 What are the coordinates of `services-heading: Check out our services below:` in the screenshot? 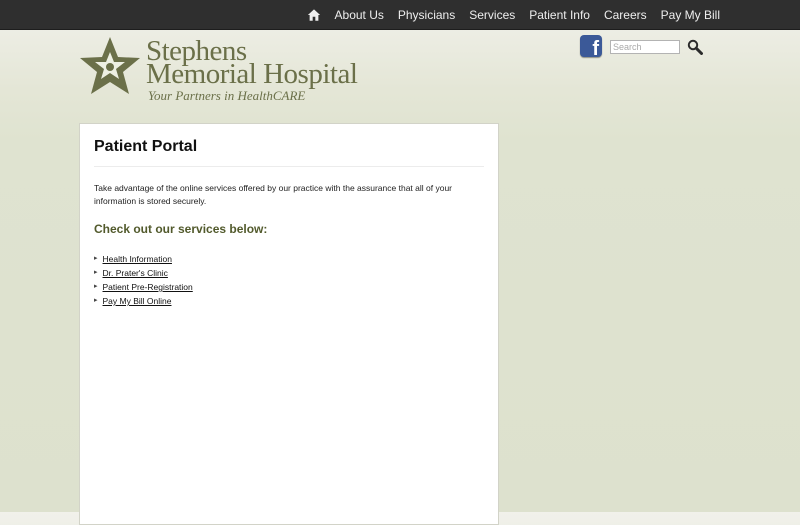 It's located at (181, 229).